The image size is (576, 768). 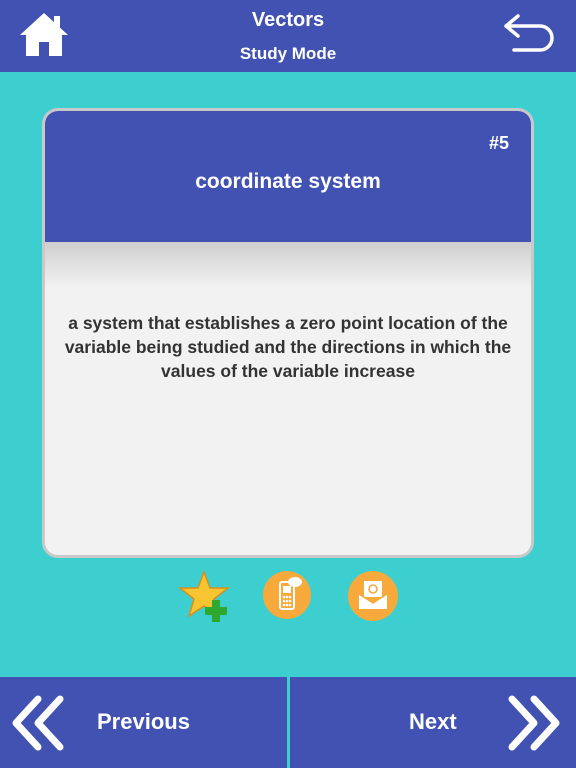 I want to click on double-chevron-left-icon, so click(x=38, y=723).